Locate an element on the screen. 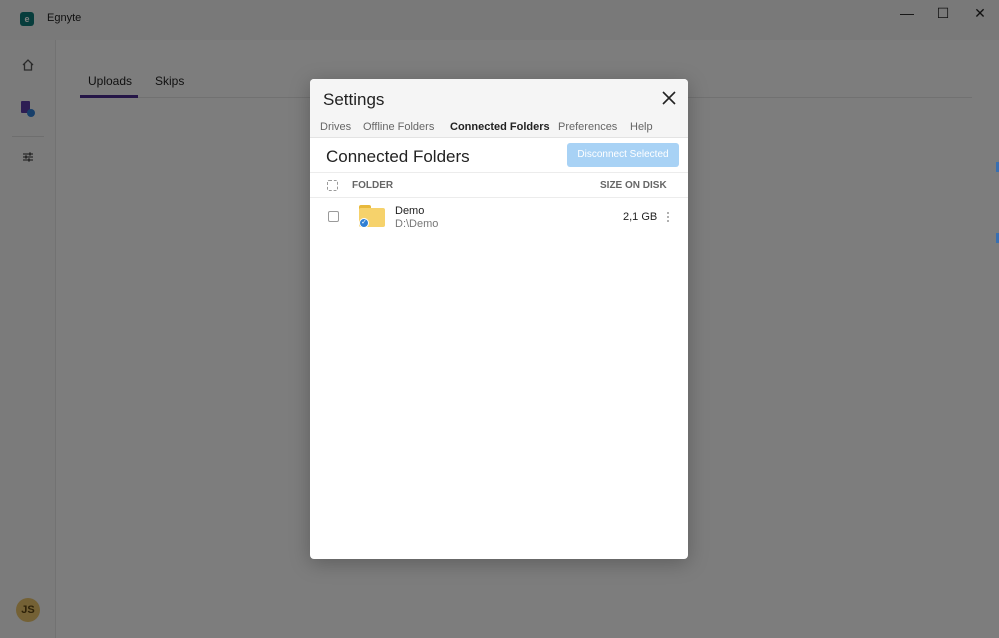  folder-icon: ✓ is located at coordinates (372, 216).